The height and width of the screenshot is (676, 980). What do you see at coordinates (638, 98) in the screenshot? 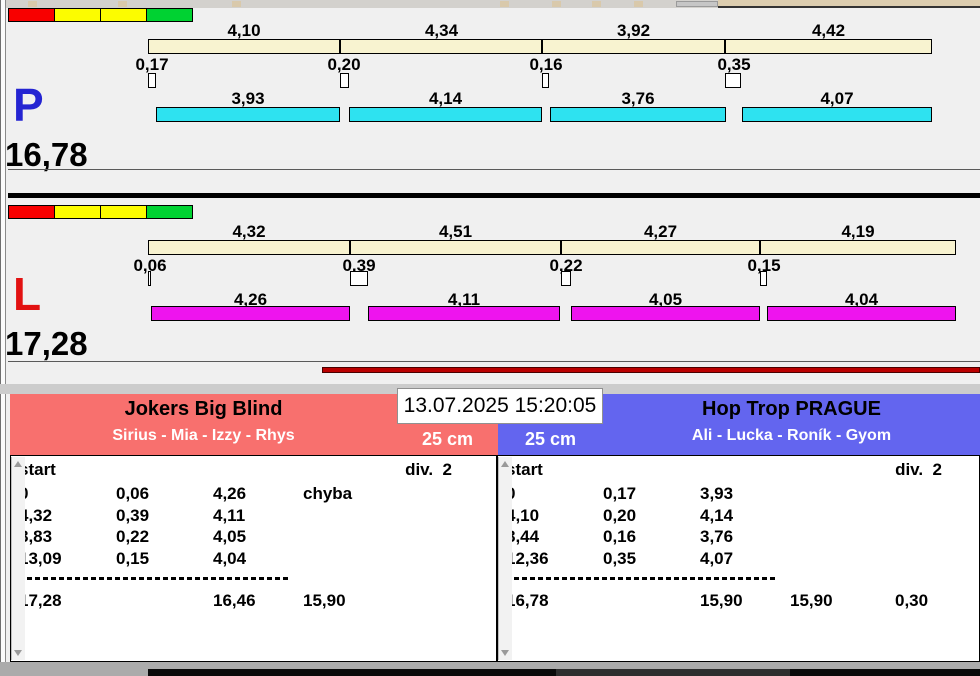
I see `net-time-label: 3,76` at bounding box center [638, 98].